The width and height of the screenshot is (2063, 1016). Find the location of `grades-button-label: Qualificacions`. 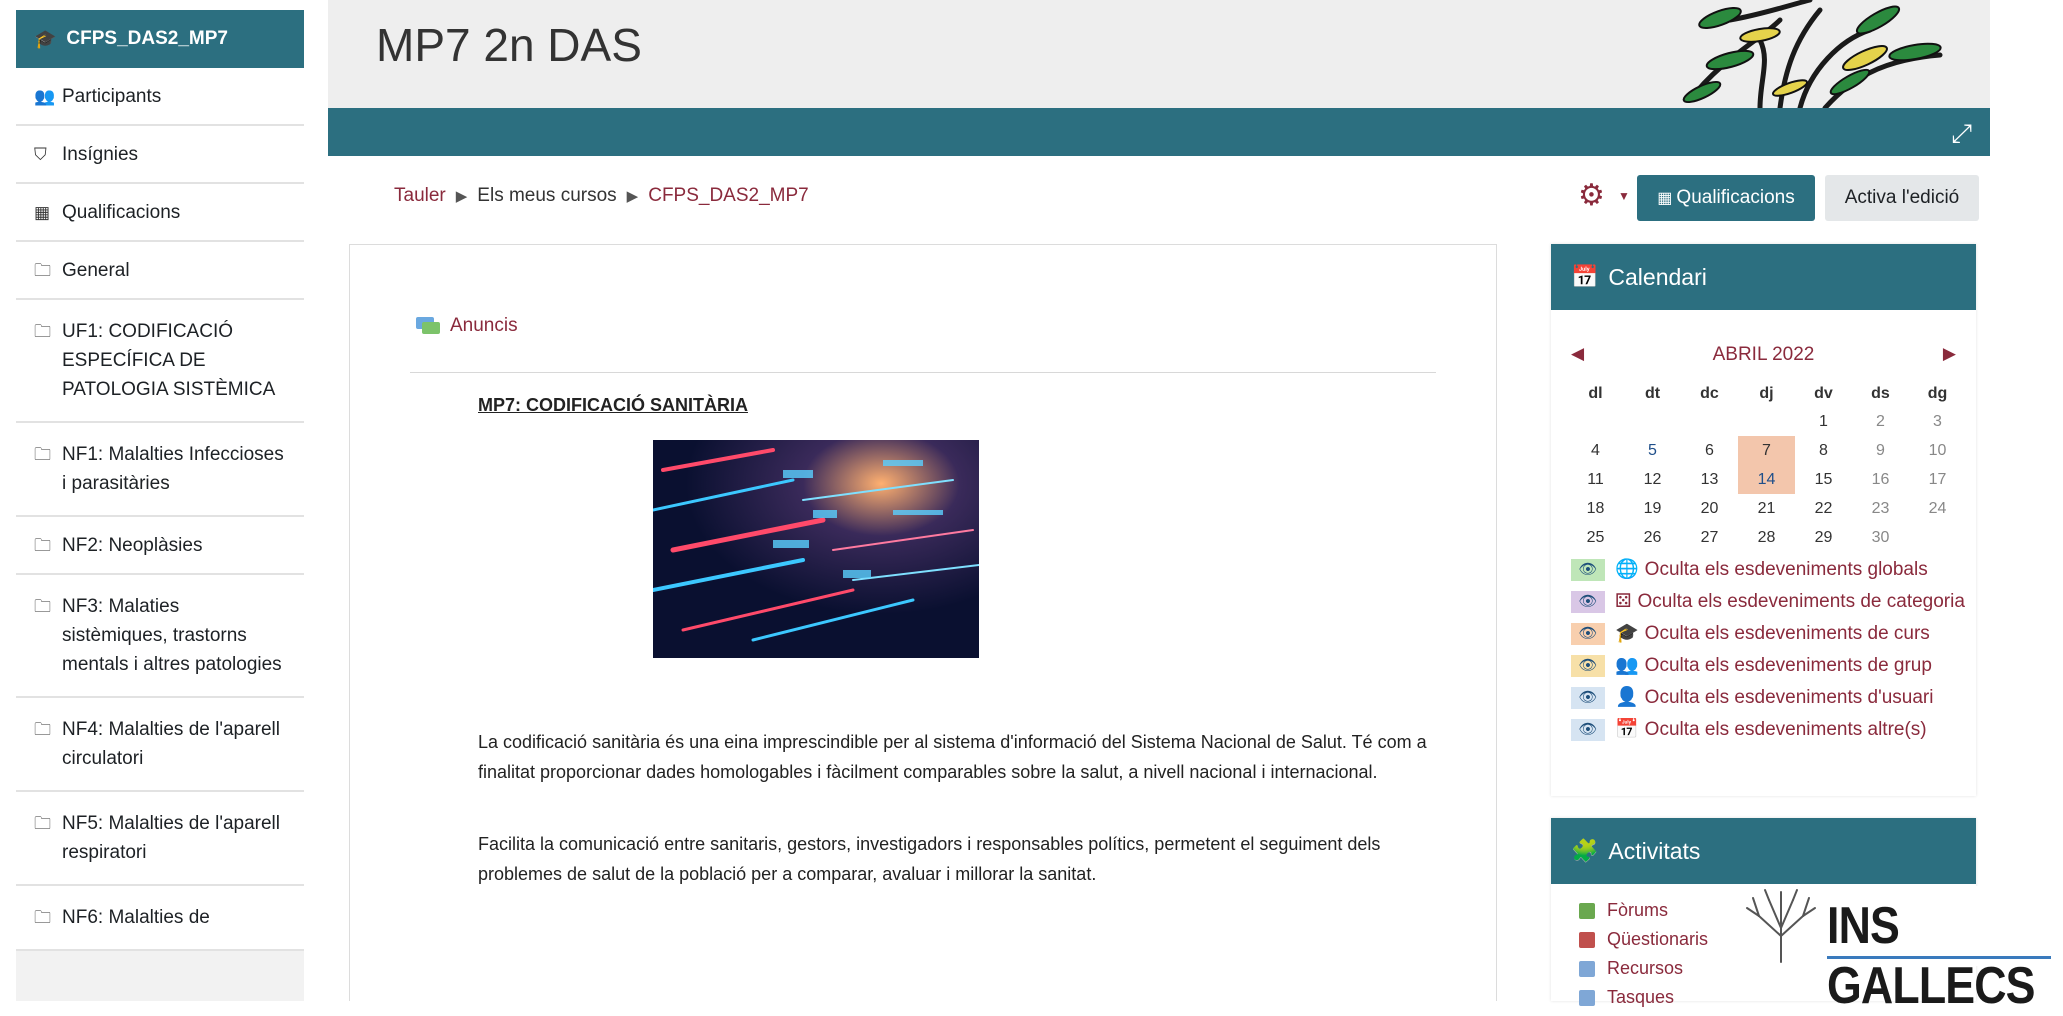

grades-button-label: Qualificacions is located at coordinates (1735, 197).